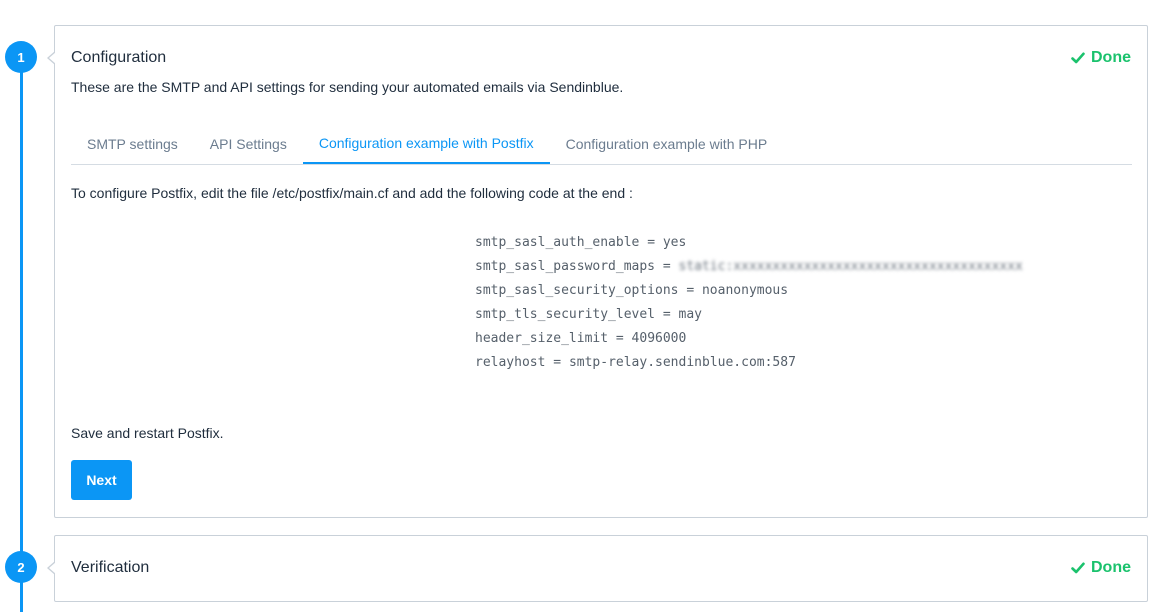 This screenshot has height=612, width=1162. I want to click on code-line: smtp_sasl_auth_enable = yes, so click(581, 242).